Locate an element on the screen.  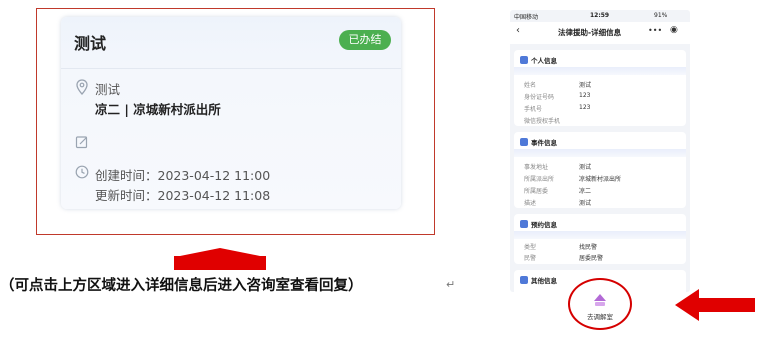
row: 所属派出所 凉城新村派出所 is located at coordinates (573, 179).